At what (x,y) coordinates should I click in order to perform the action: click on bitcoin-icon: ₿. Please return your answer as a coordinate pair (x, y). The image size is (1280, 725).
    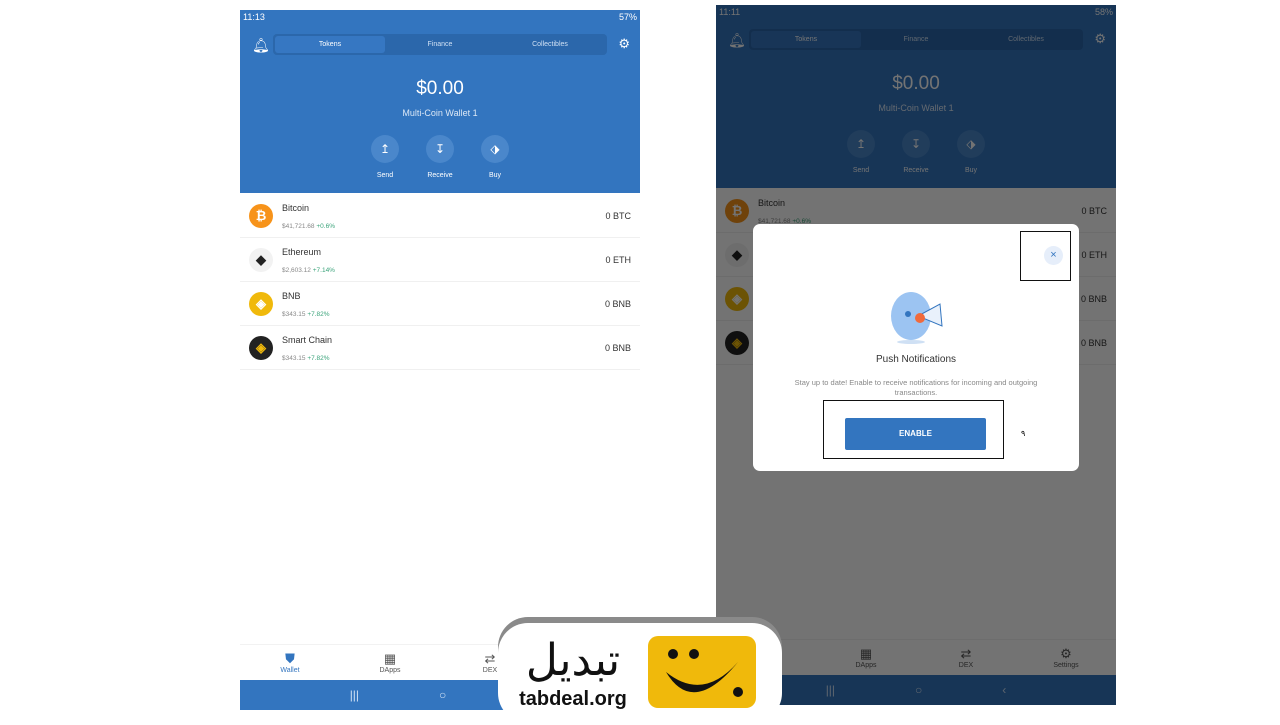
    Looking at the image, I should click on (261, 216).